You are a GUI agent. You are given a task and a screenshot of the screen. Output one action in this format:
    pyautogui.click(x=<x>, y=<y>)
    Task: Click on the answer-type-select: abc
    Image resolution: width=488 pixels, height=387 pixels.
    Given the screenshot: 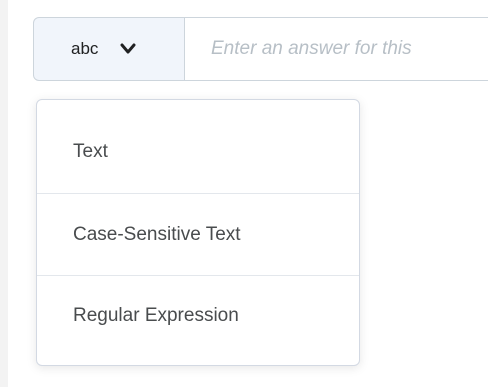 What is the action you would take?
    pyautogui.click(x=109, y=49)
    